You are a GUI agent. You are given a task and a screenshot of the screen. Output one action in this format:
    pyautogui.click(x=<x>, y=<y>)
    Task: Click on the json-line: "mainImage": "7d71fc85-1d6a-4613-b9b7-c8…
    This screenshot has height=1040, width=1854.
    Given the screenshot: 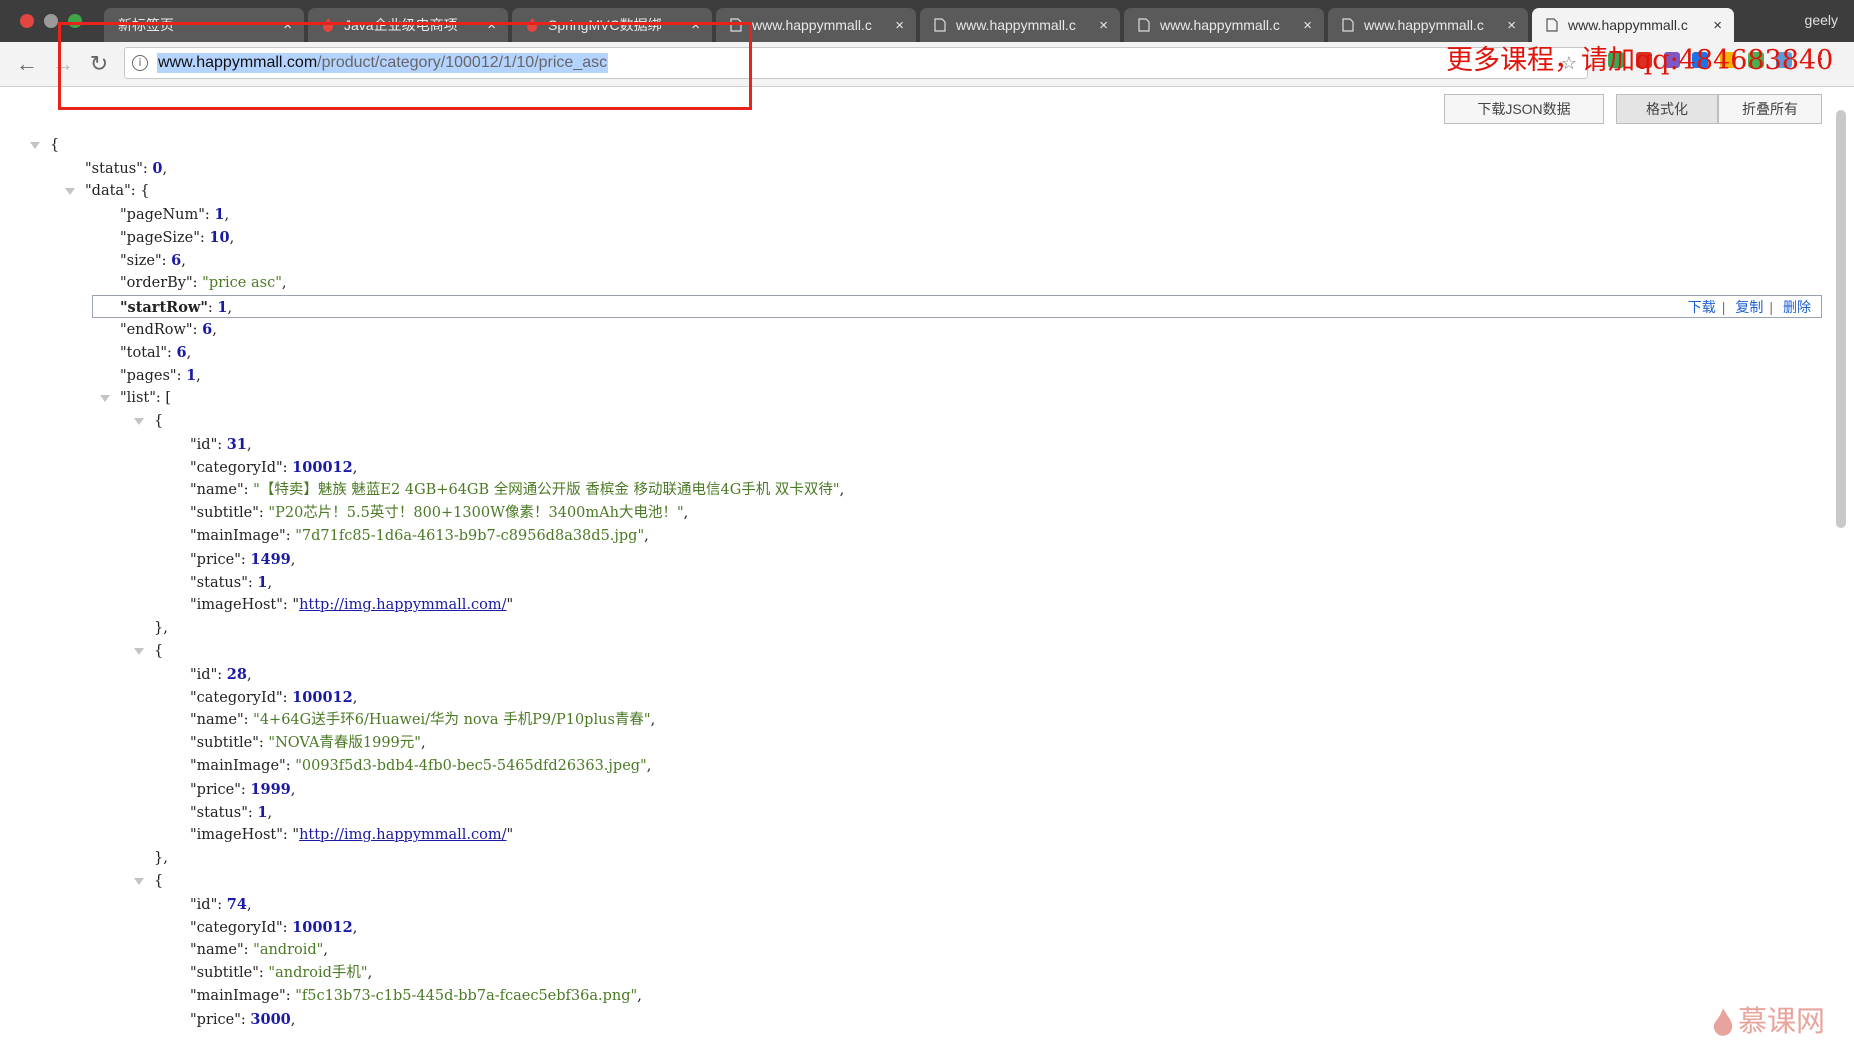 What is the action you would take?
    pyautogui.click(x=419, y=536)
    